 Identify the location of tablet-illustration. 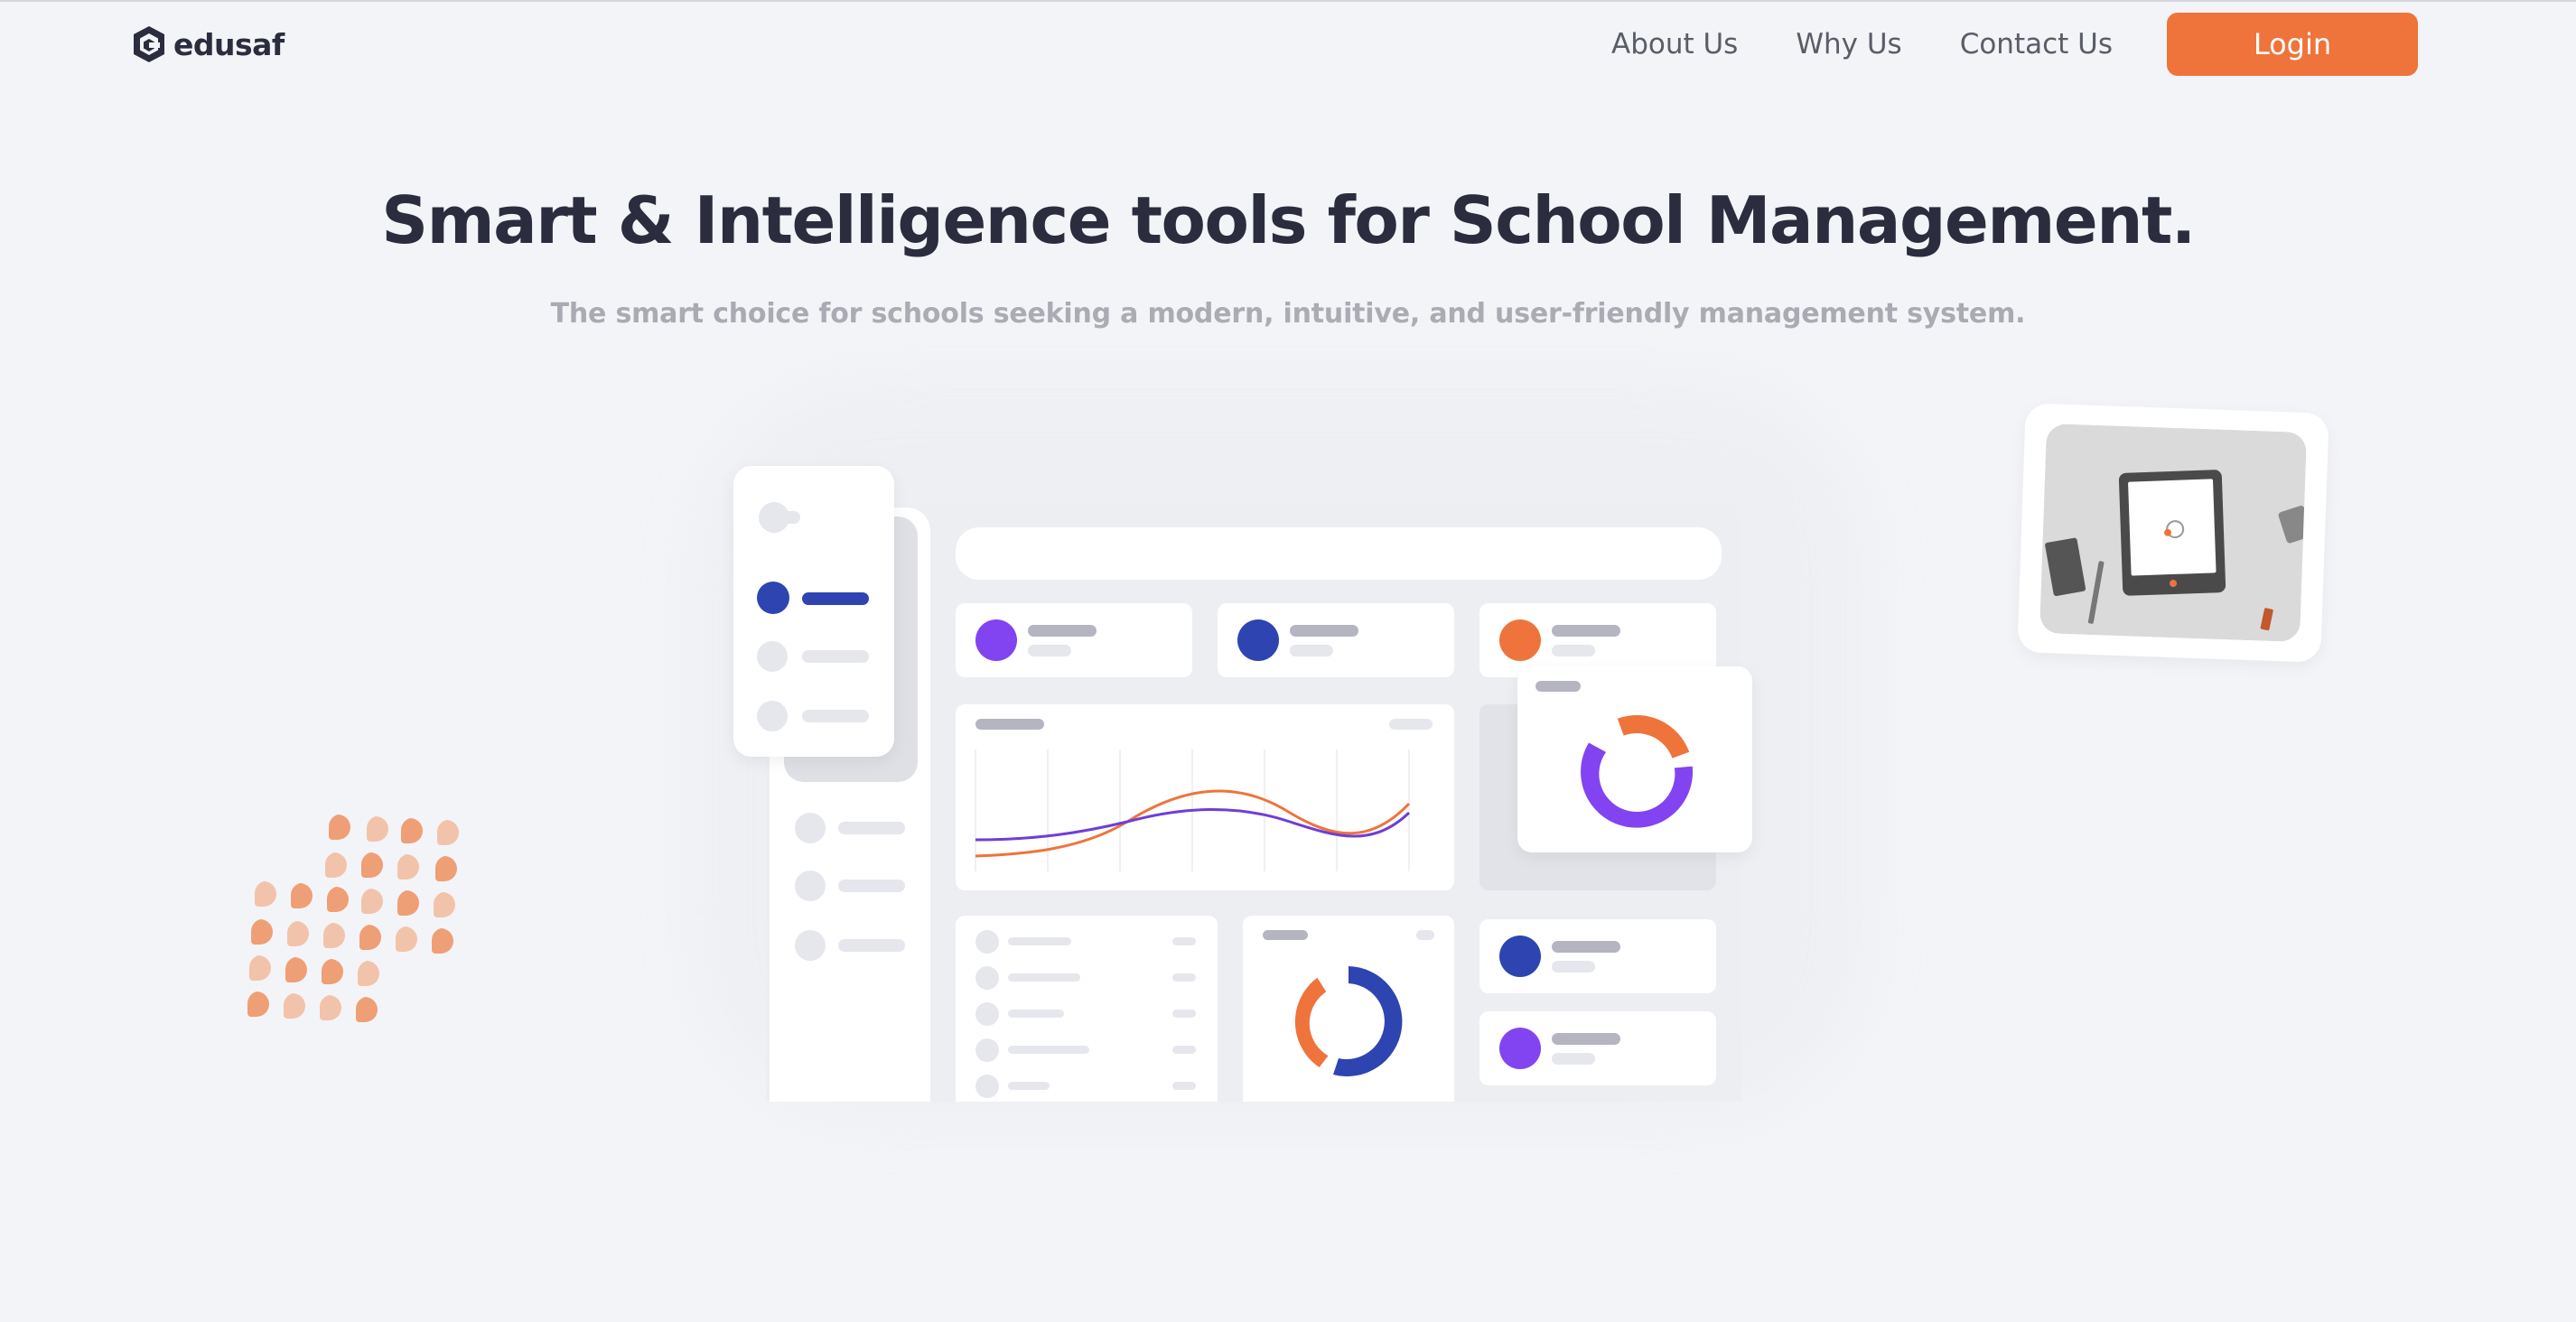
(2173, 533).